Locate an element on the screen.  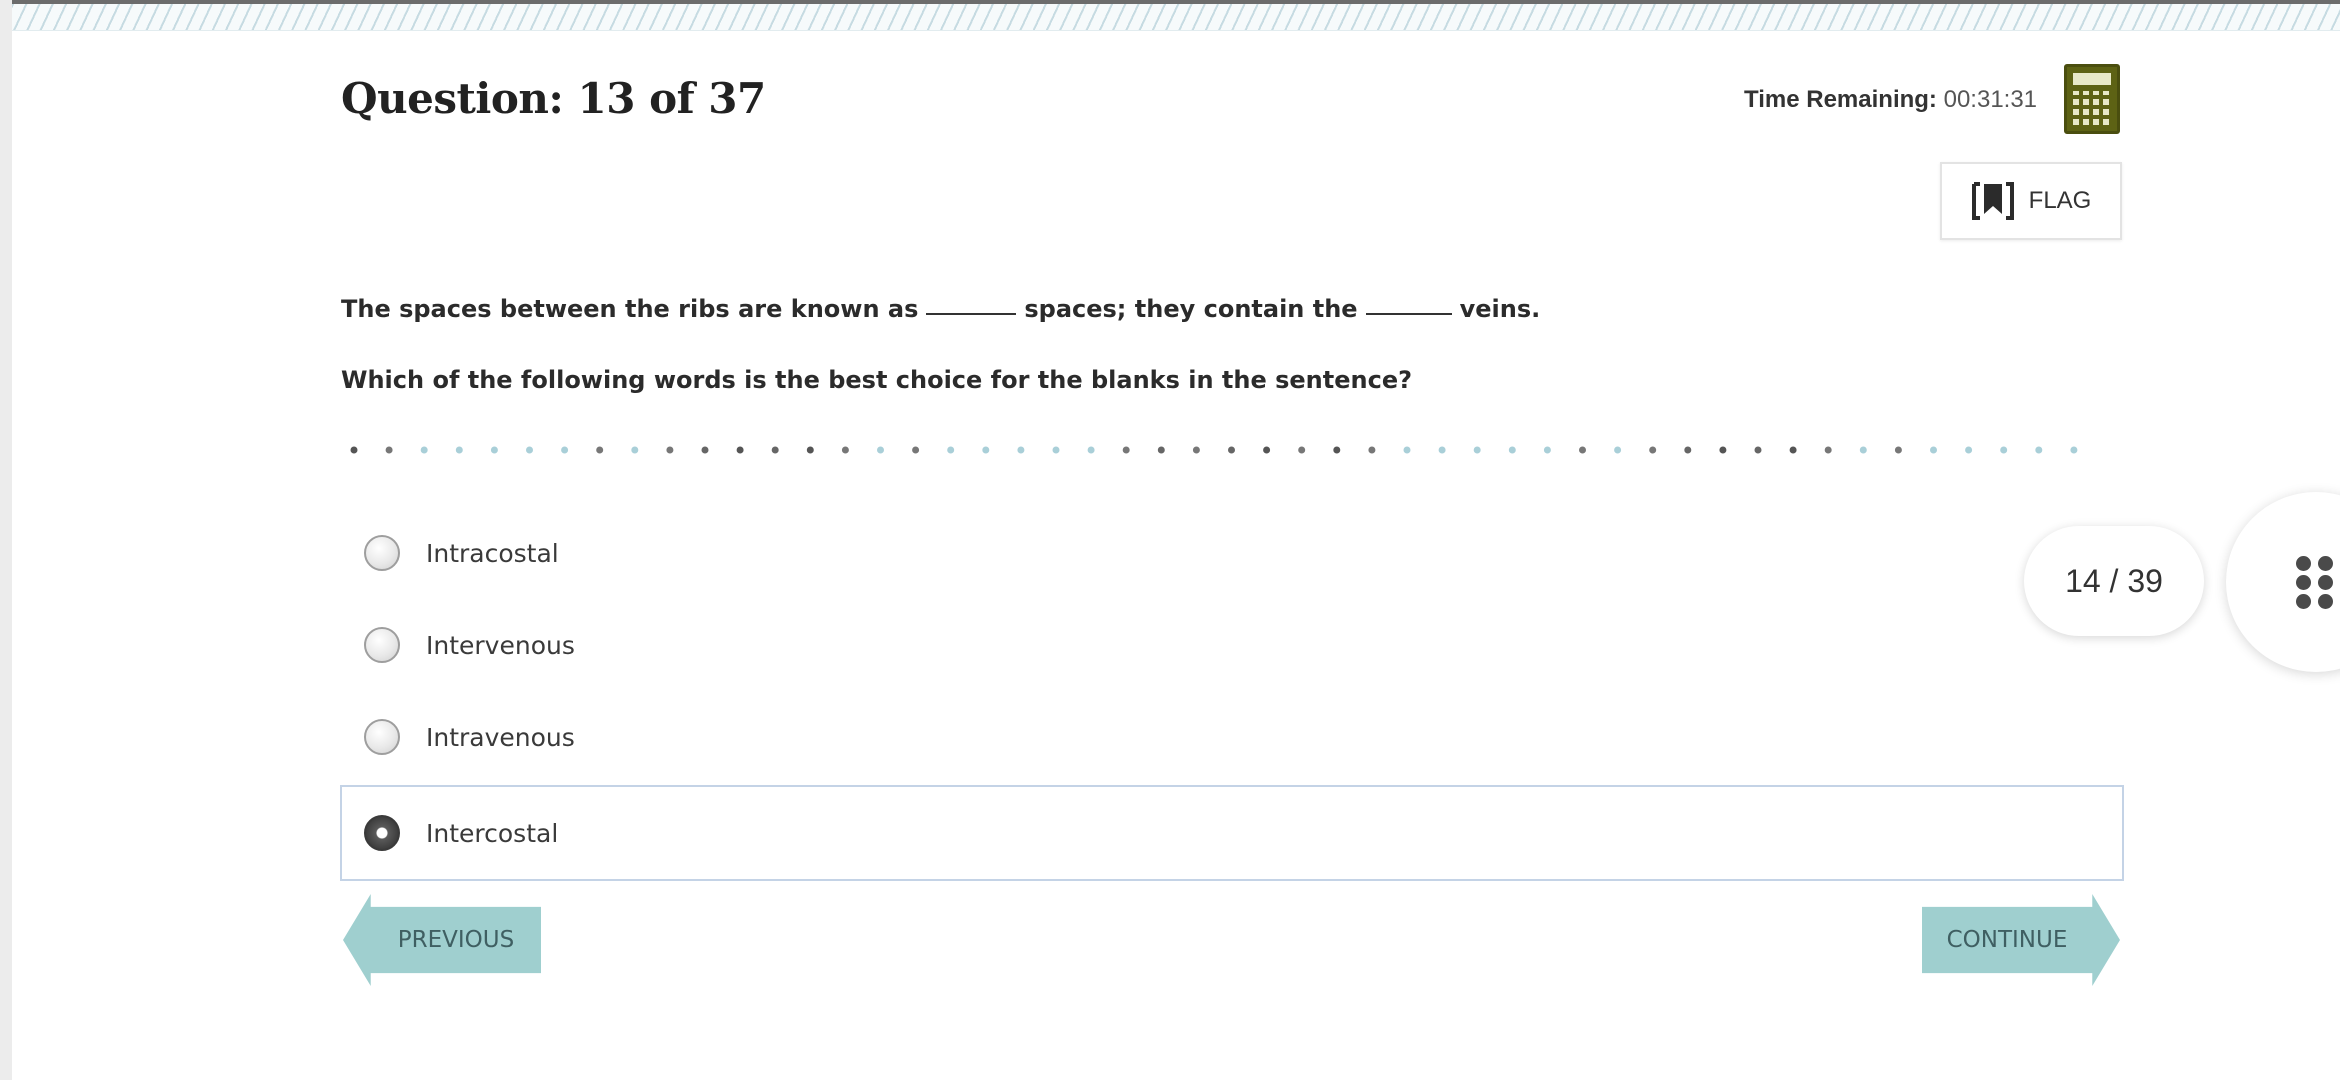
continue-button: CONTINUE is located at coordinates (2021, 940).